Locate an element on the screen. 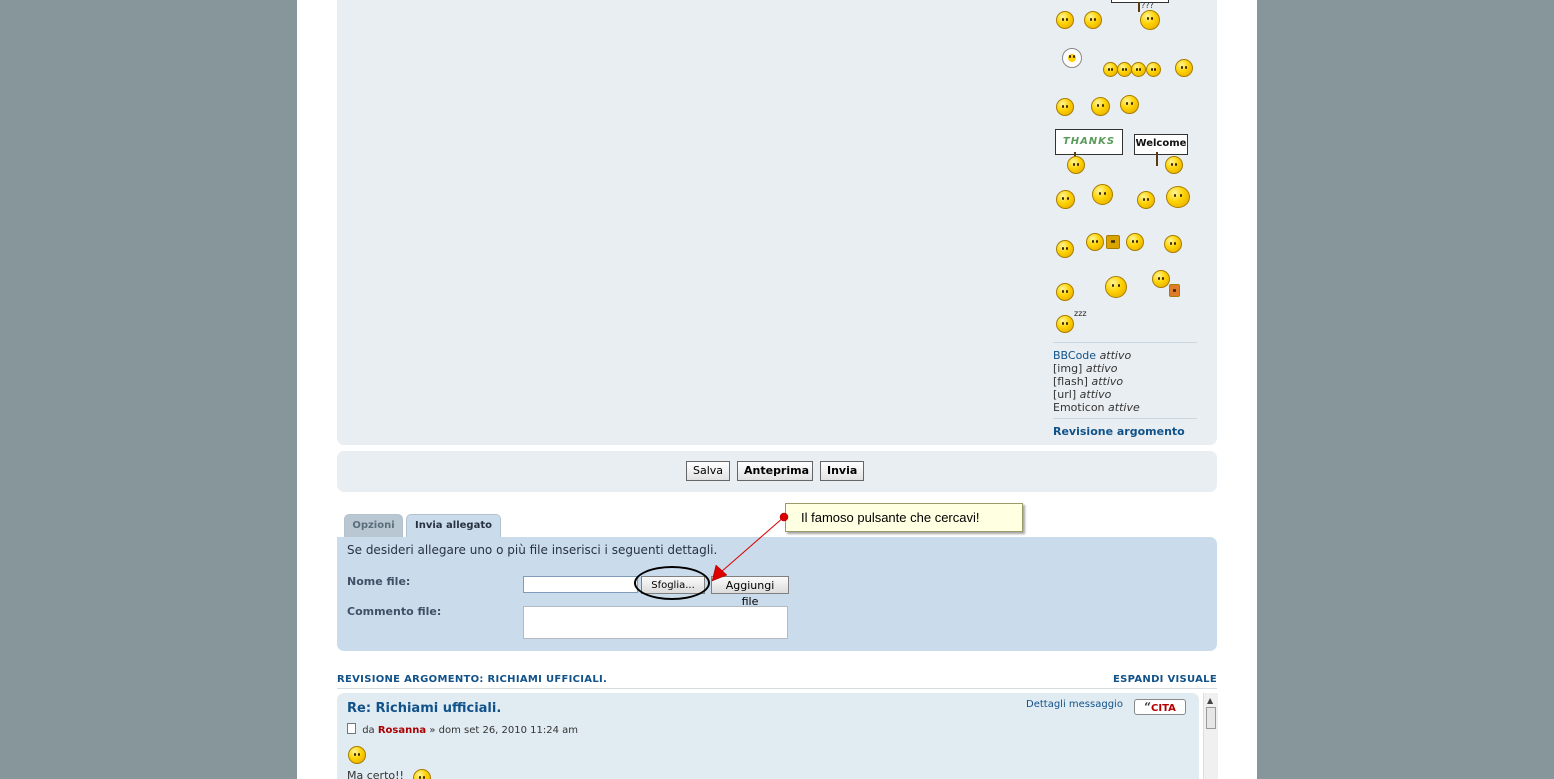  tab-attach: Invia allegato is located at coordinates (453, 525).